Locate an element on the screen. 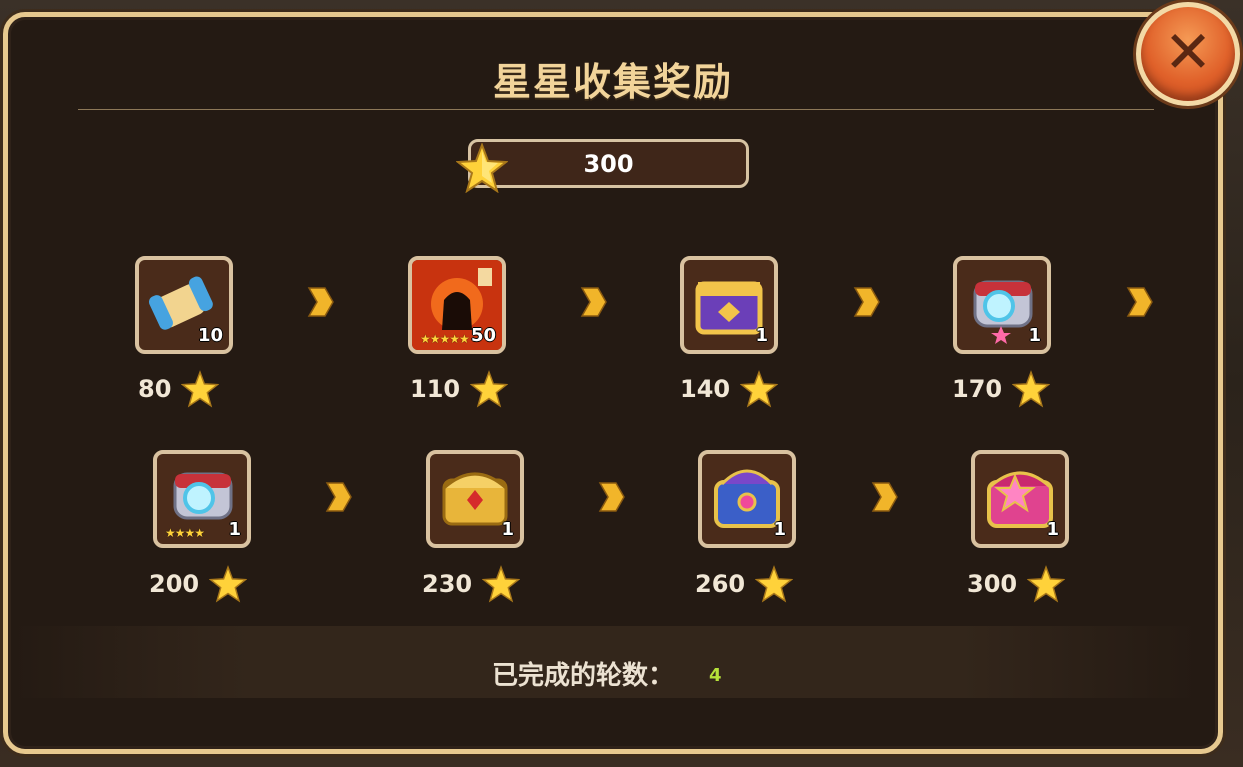 Image resolution: width=1243 pixels, height=767 pixels. cost-value: 140 is located at coordinates (705, 389).